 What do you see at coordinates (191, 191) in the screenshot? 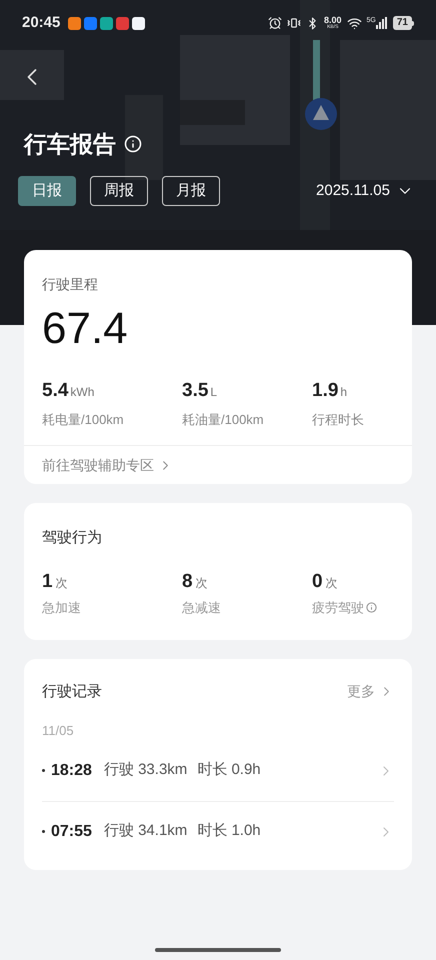
I see `report-tab: 月报` at bounding box center [191, 191].